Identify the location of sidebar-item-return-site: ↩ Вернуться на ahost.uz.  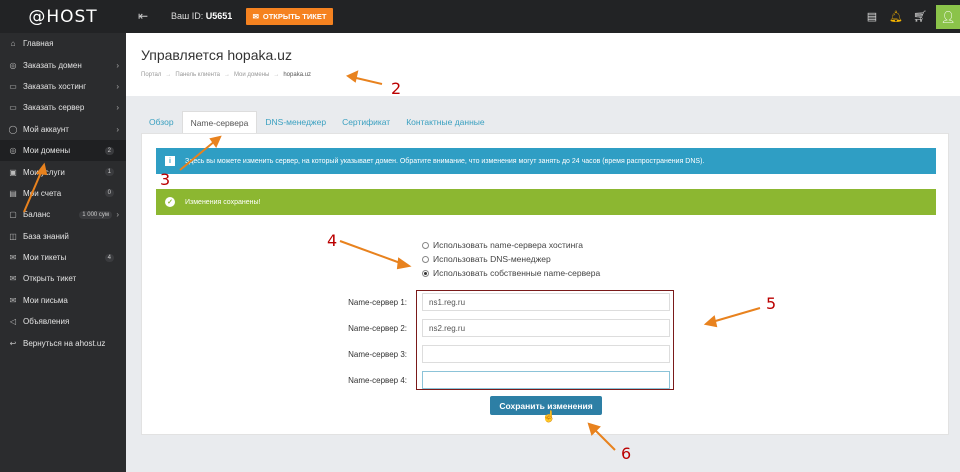
(63, 342).